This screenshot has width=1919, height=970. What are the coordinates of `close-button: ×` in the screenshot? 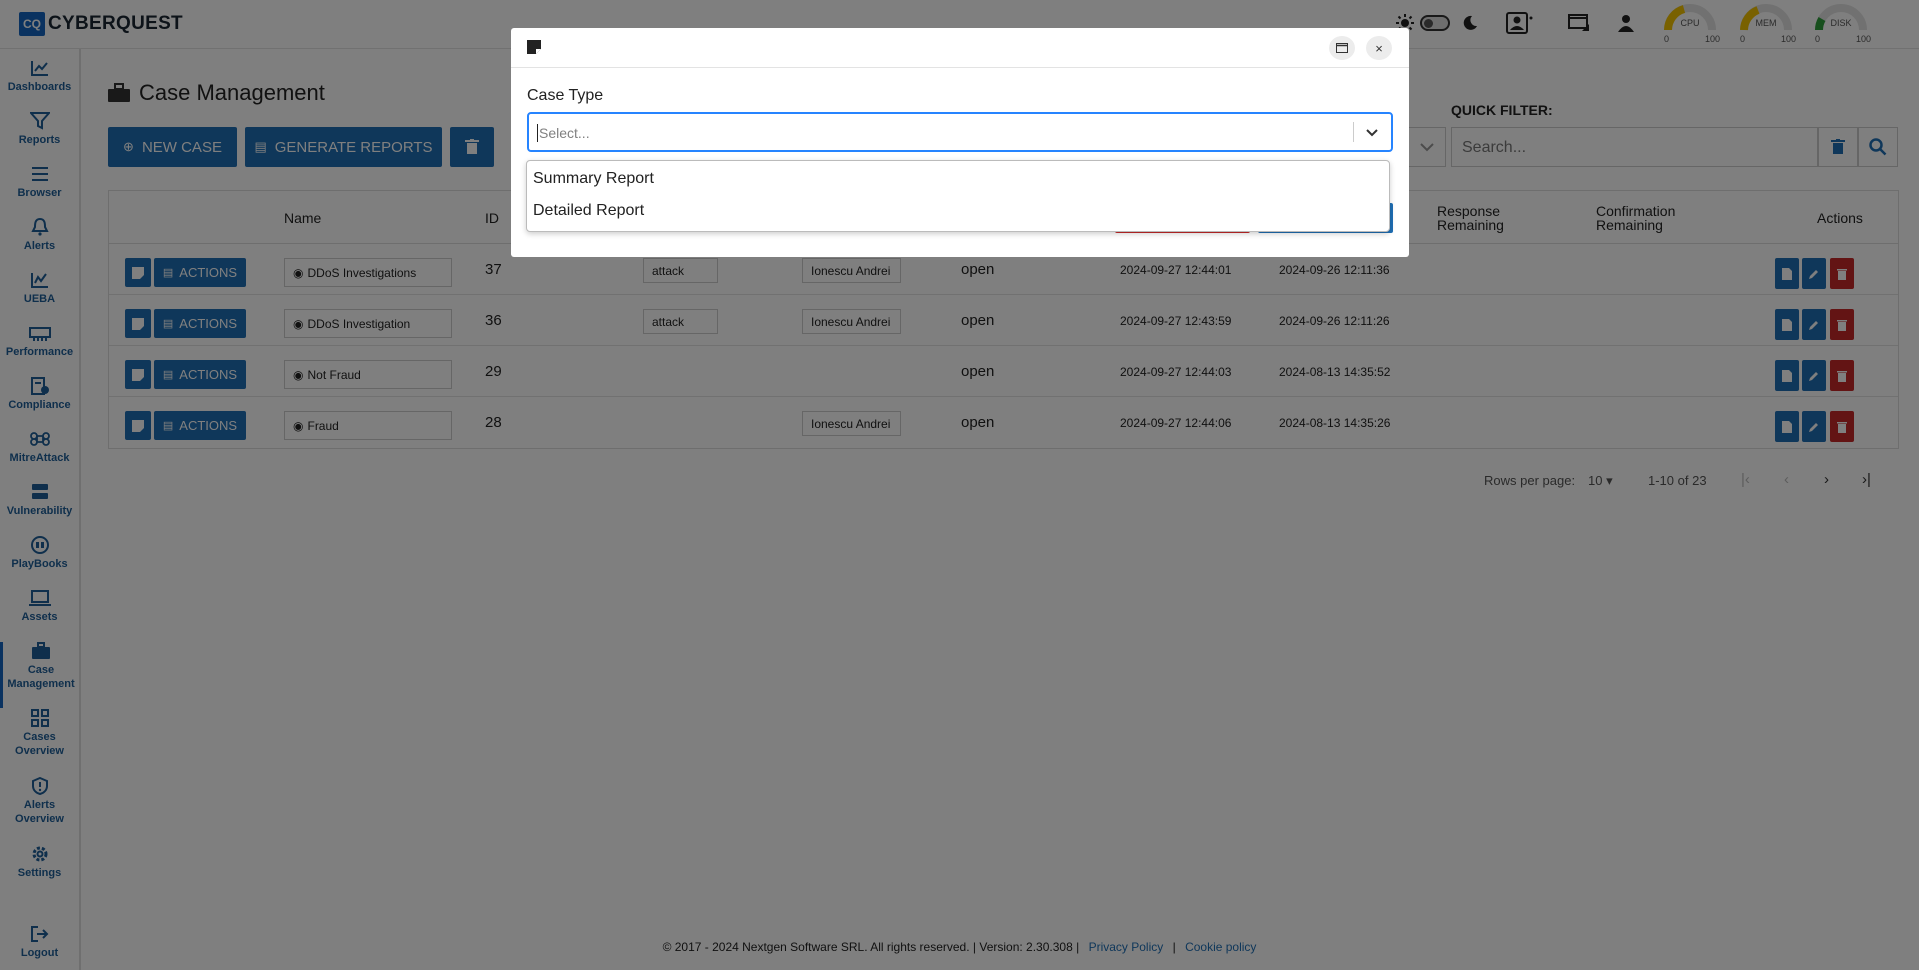 It's located at (1379, 48).